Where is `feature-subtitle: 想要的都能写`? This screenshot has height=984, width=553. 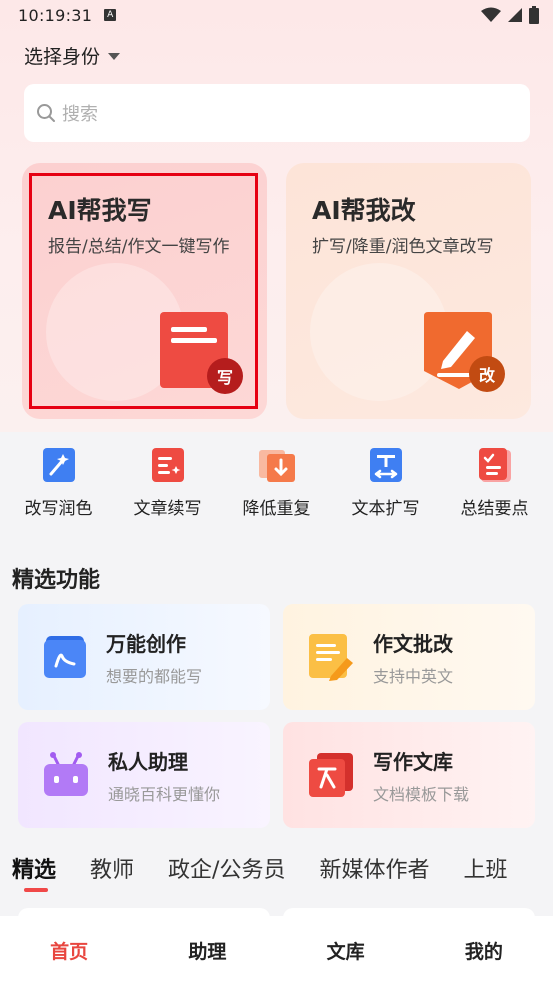
feature-subtitle: 想要的都能写 is located at coordinates (154, 676).